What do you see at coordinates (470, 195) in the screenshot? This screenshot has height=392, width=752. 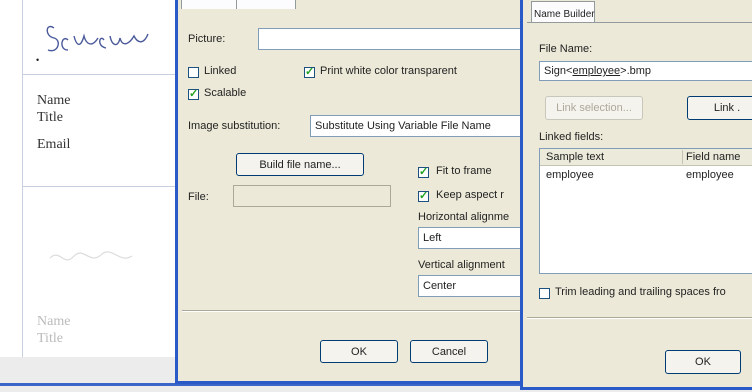 I see `keep-aspect-label: Keep aspect r` at bounding box center [470, 195].